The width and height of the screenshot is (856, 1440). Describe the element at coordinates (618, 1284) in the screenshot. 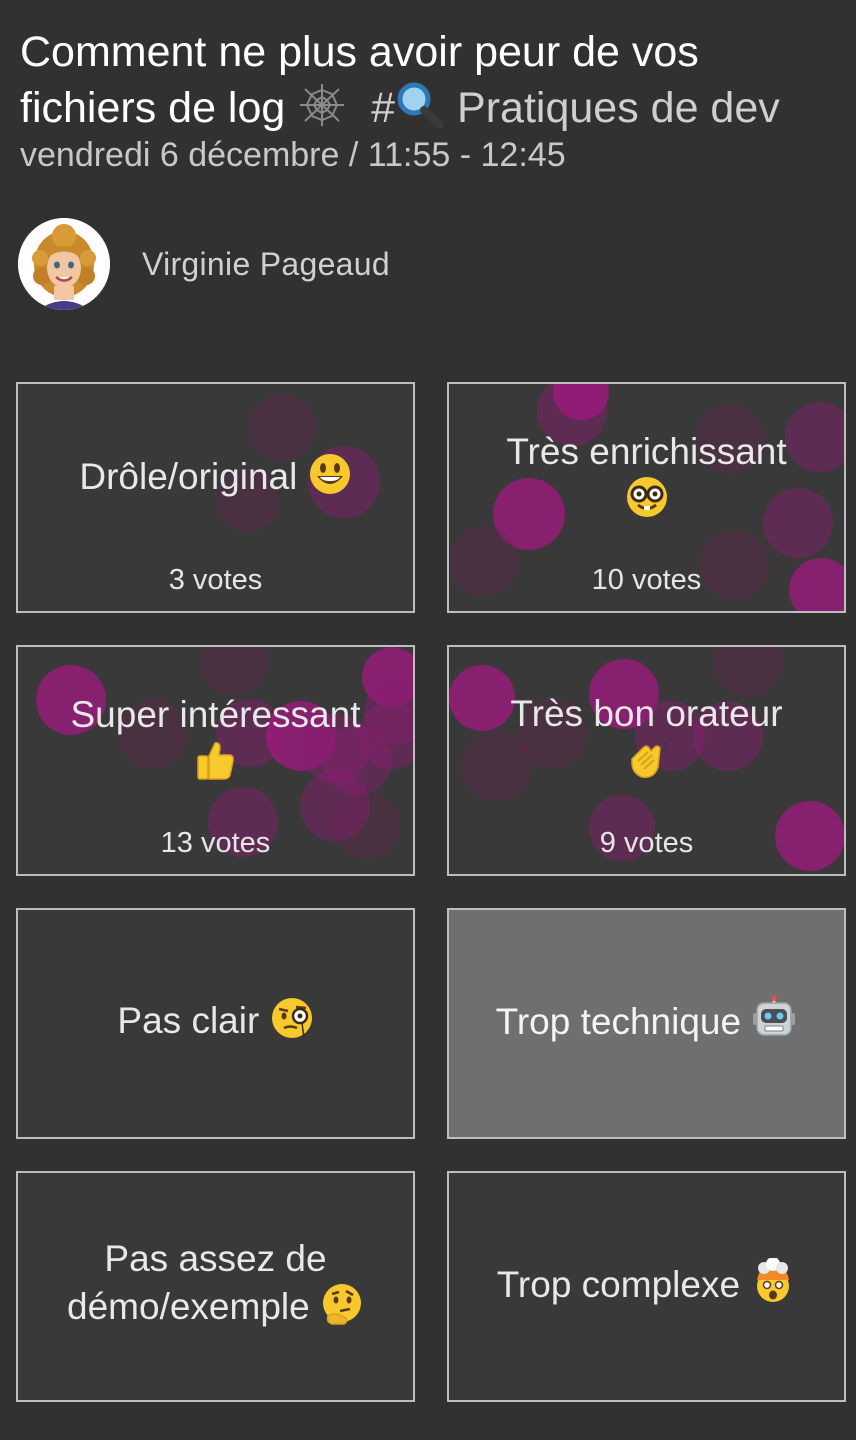

I see `card-label: Trop complexe` at that location.